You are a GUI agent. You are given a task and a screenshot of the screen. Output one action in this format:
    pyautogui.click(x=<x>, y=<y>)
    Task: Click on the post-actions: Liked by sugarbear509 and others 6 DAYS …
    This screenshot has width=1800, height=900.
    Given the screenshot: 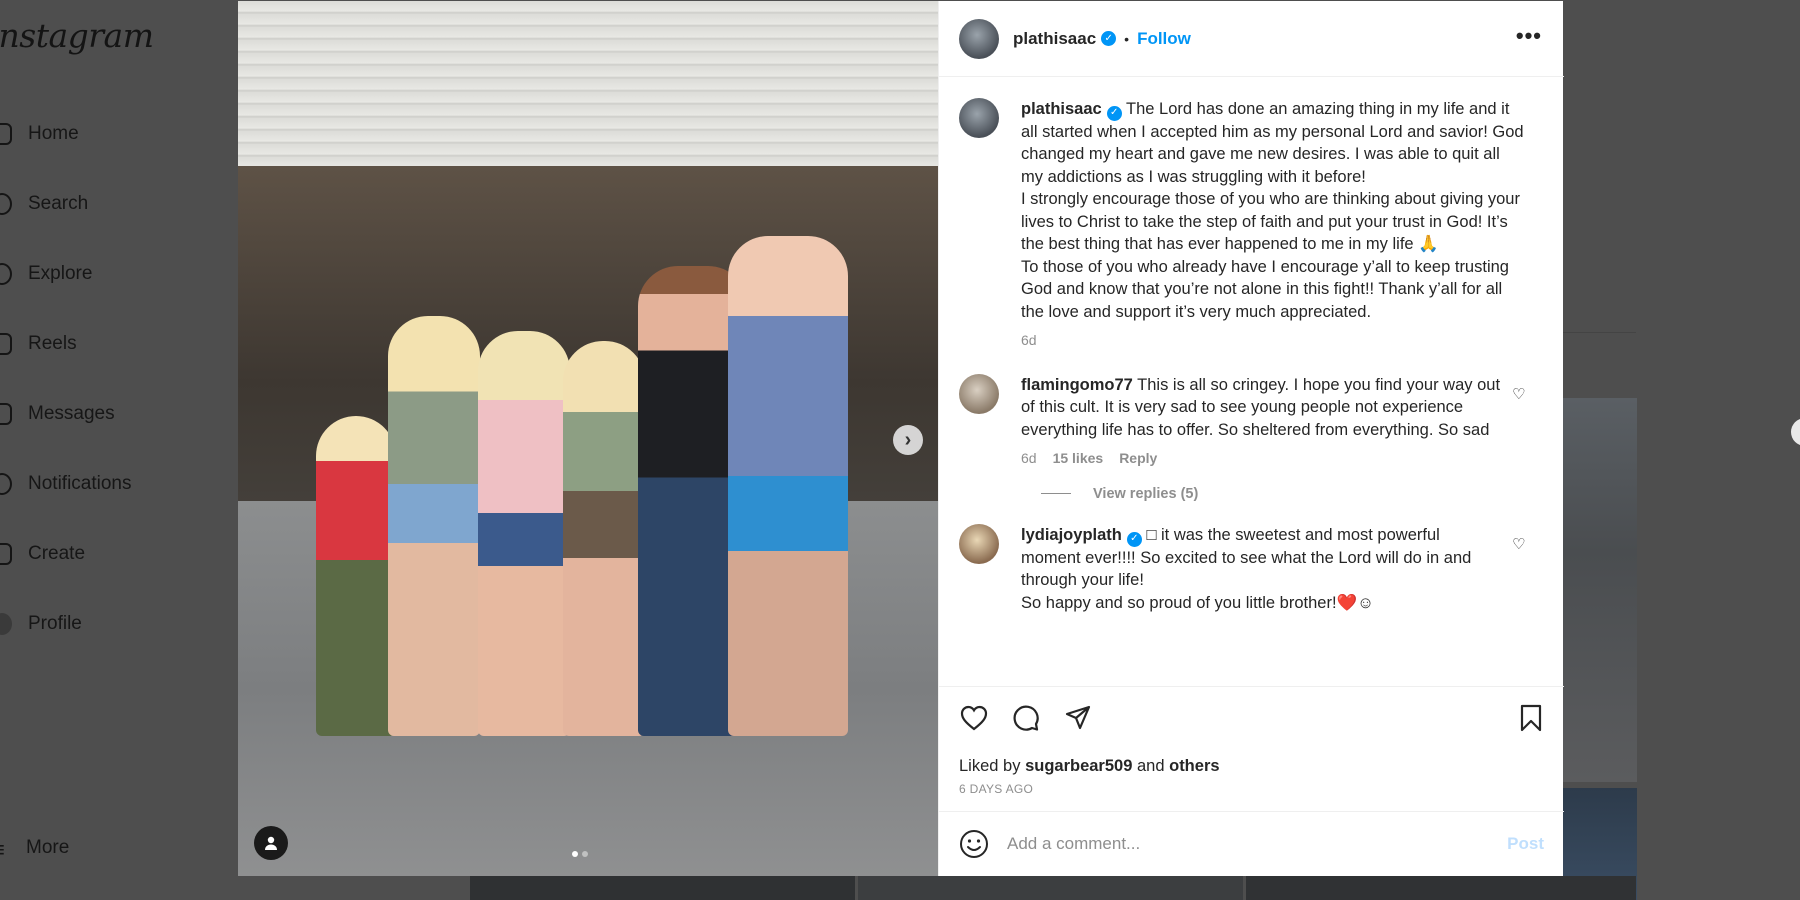 What is the action you would take?
    pyautogui.click(x=1251, y=748)
    